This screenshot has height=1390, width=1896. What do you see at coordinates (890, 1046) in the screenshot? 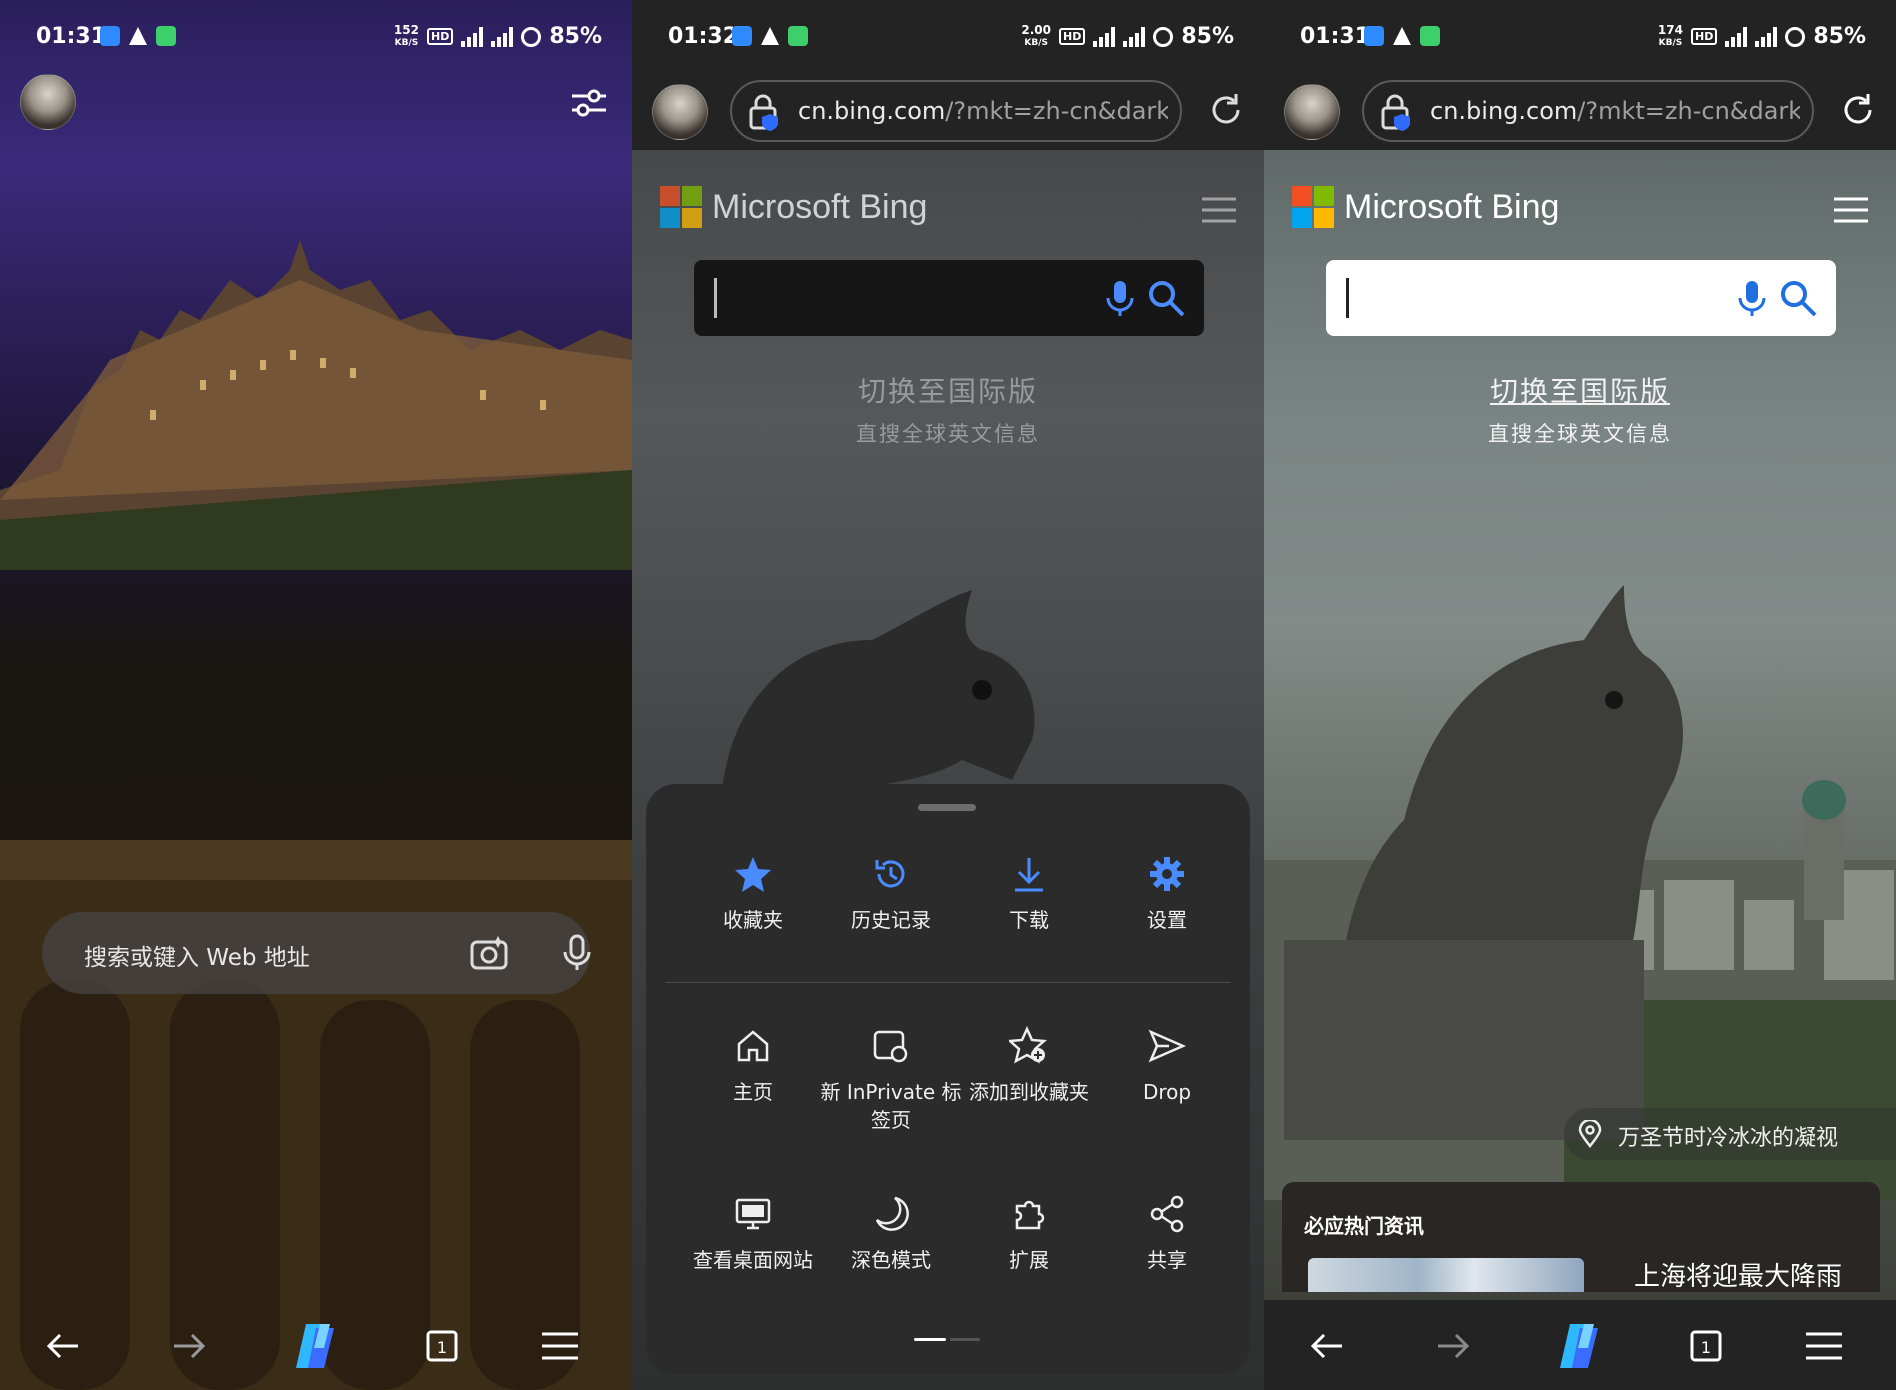
I see `inprivate-icon` at bounding box center [890, 1046].